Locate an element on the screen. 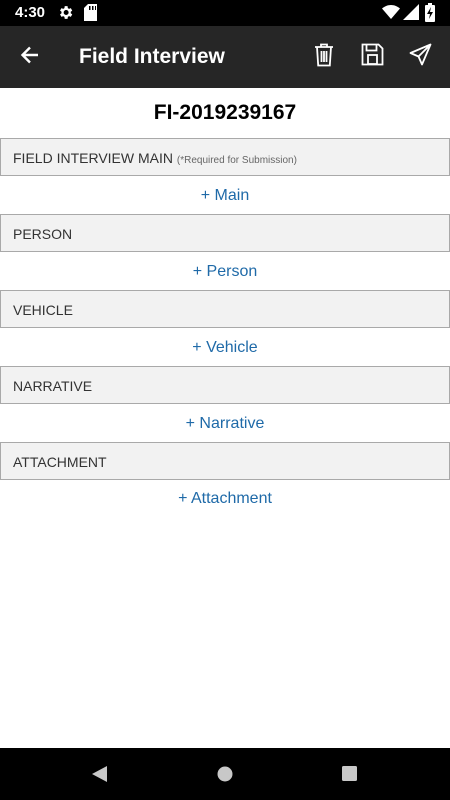  delete-icon is located at coordinates (324, 57).